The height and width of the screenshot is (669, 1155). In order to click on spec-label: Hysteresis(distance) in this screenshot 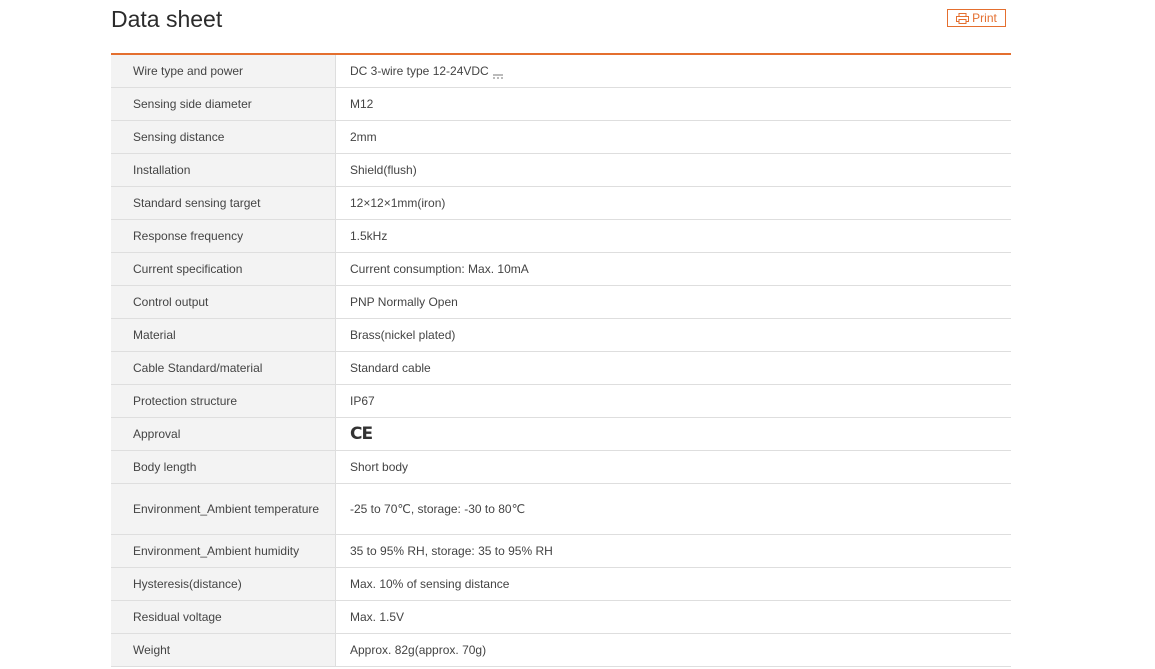, I will do `click(223, 584)`.